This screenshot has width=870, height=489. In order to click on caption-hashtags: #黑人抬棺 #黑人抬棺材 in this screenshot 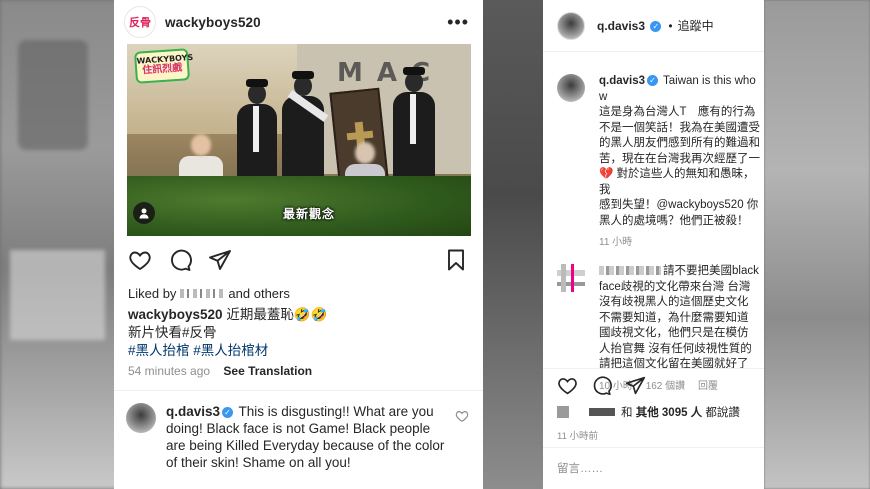, I will do `click(298, 351)`.